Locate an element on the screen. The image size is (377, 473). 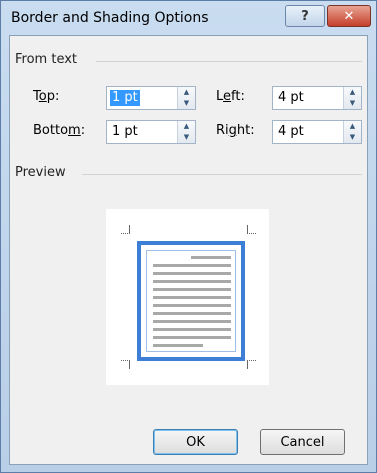
from-text-group-label: From text is located at coordinates (46, 59).